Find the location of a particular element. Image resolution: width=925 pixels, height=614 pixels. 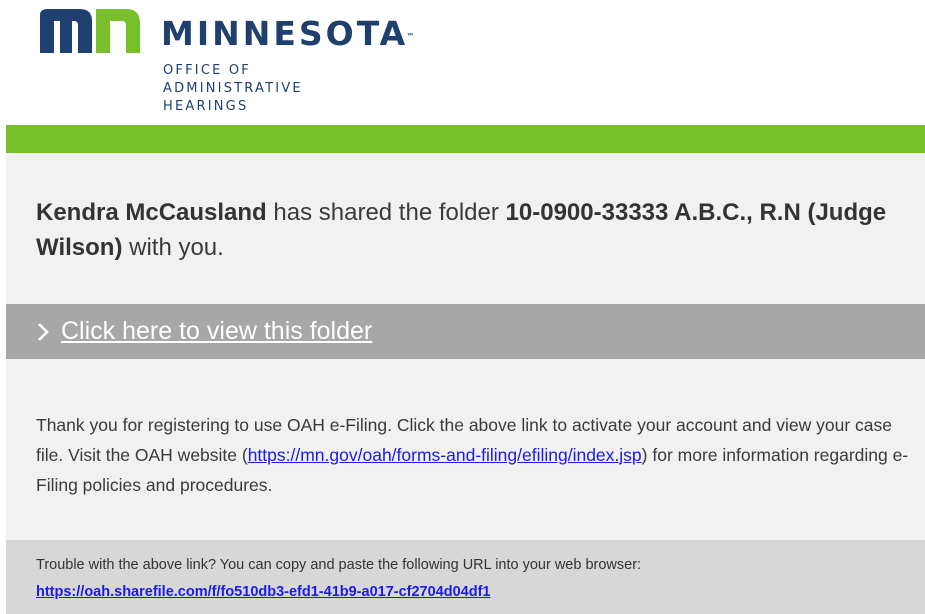

office-line: OFFICE OF is located at coordinates (207, 70).